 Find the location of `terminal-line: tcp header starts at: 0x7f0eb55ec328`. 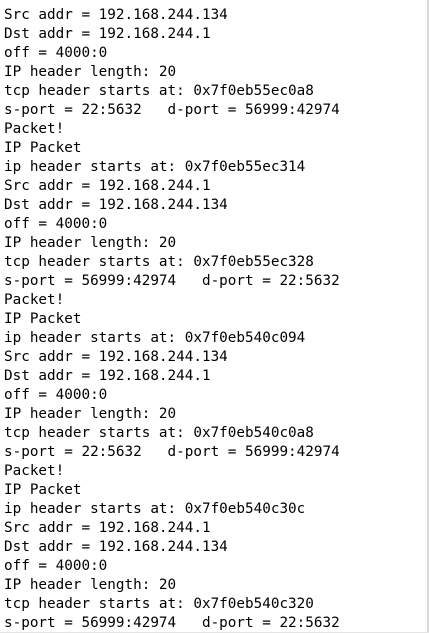

terminal-line: tcp header starts at: 0x7f0eb55ec328 is located at coordinates (159, 262).